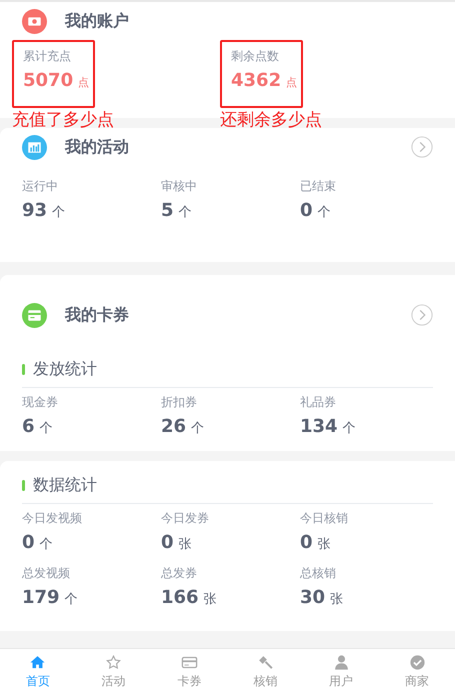  What do you see at coordinates (417, 672) in the screenshot?
I see `tab-bar-item: 商家` at bounding box center [417, 672].